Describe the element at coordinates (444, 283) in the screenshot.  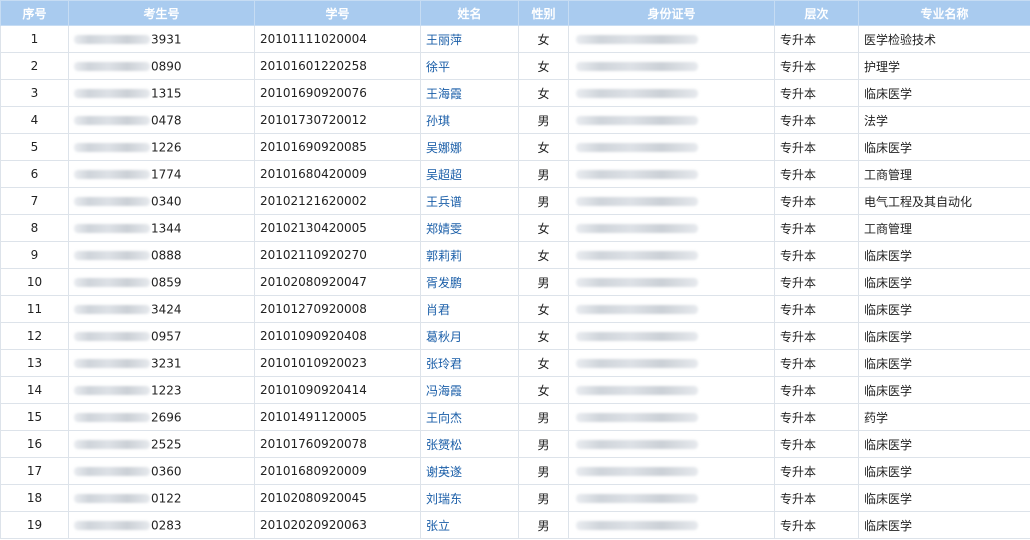
I see `student-name-link: 胥发鹏` at that location.